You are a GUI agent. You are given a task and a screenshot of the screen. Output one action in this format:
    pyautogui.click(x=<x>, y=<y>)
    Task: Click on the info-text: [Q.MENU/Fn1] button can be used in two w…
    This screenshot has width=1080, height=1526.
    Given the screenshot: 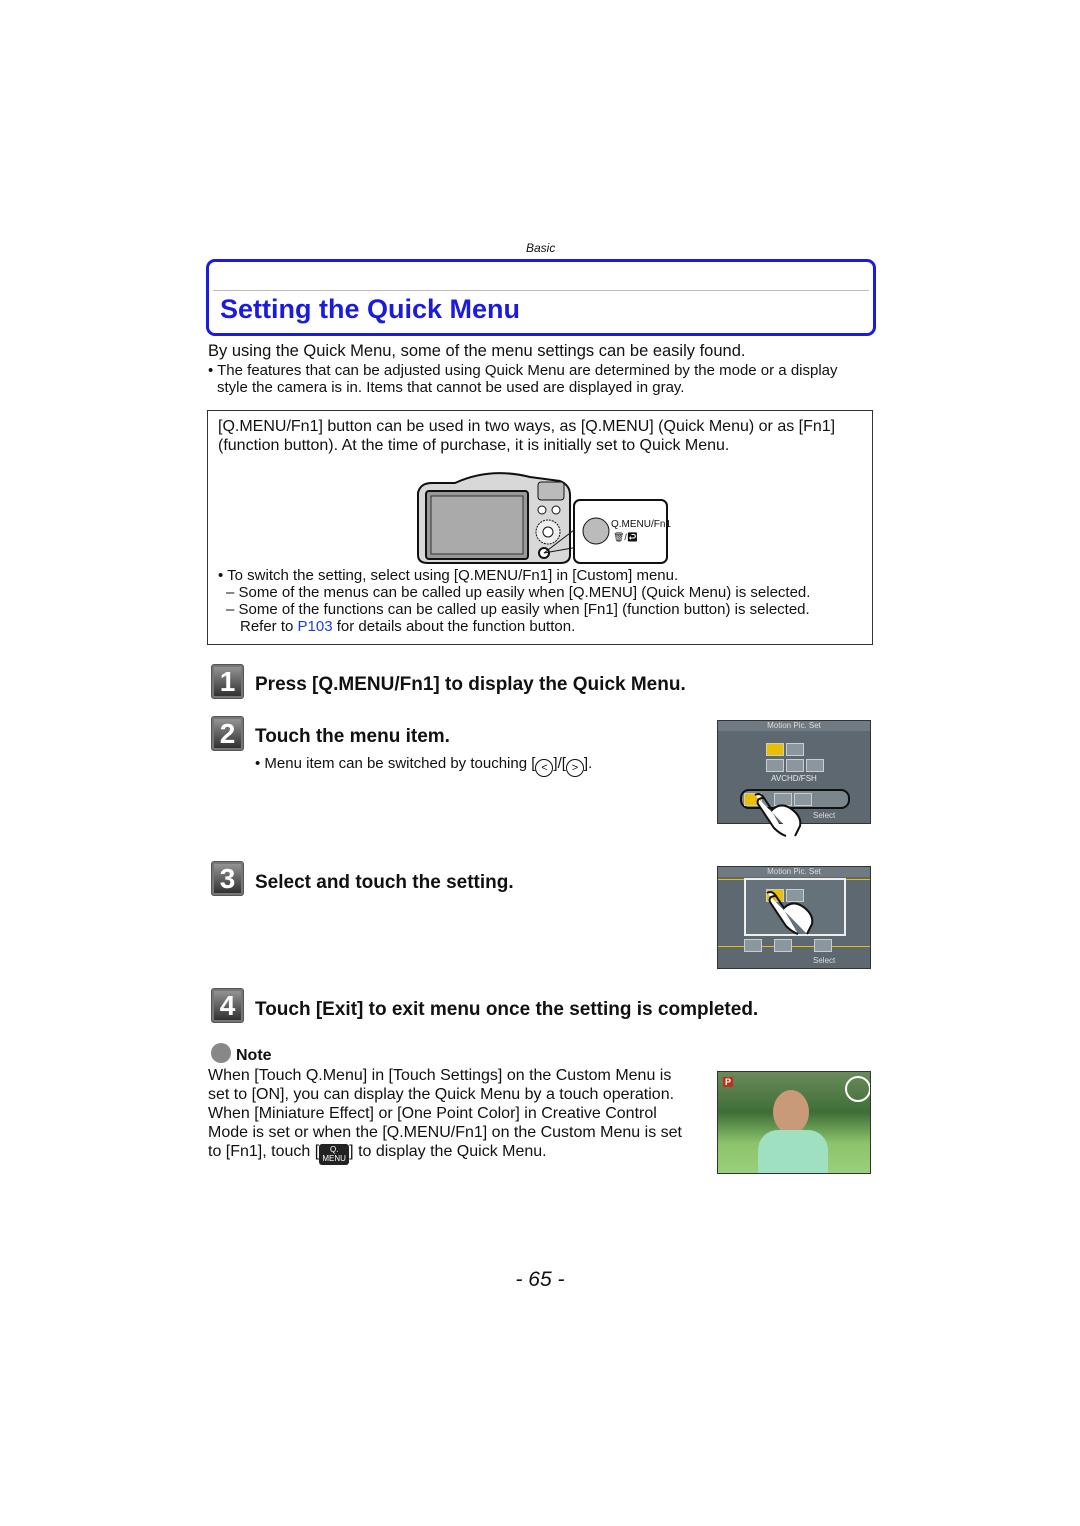 What is the action you would take?
    pyautogui.click(x=527, y=426)
    